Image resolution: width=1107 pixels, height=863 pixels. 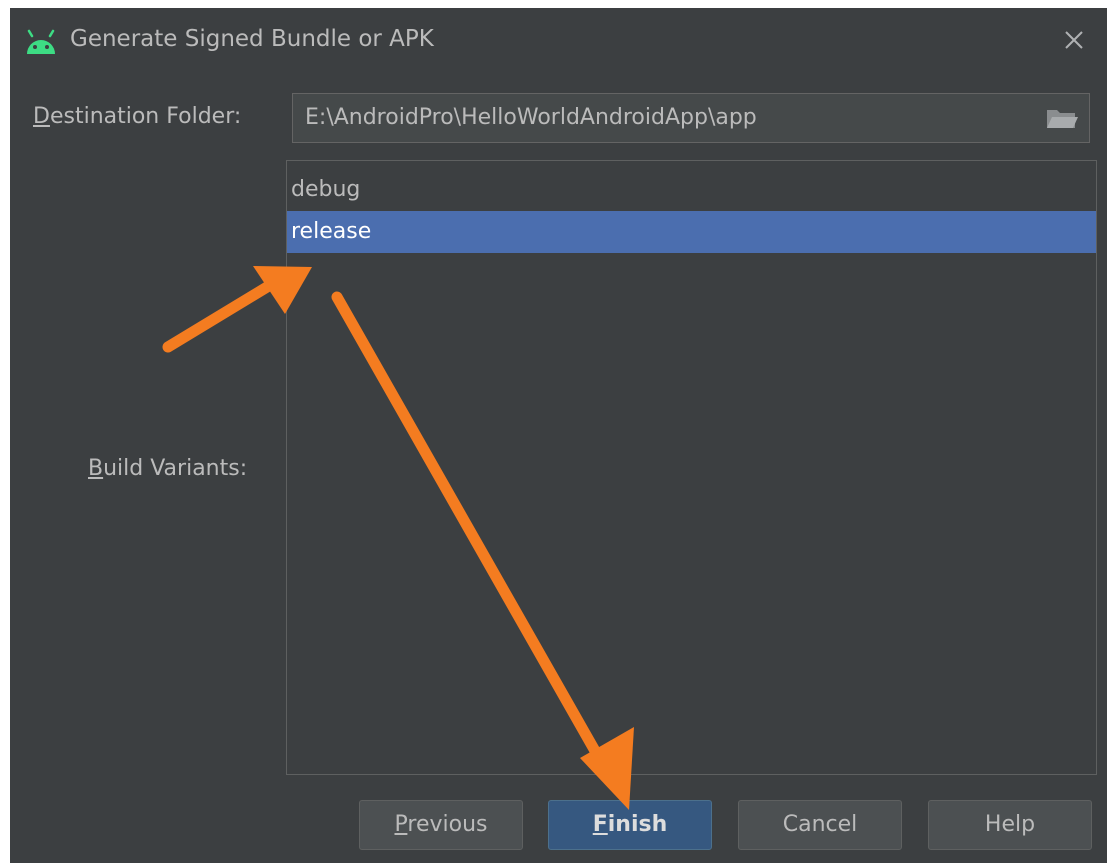 I want to click on help-button: Help, so click(x=1010, y=825).